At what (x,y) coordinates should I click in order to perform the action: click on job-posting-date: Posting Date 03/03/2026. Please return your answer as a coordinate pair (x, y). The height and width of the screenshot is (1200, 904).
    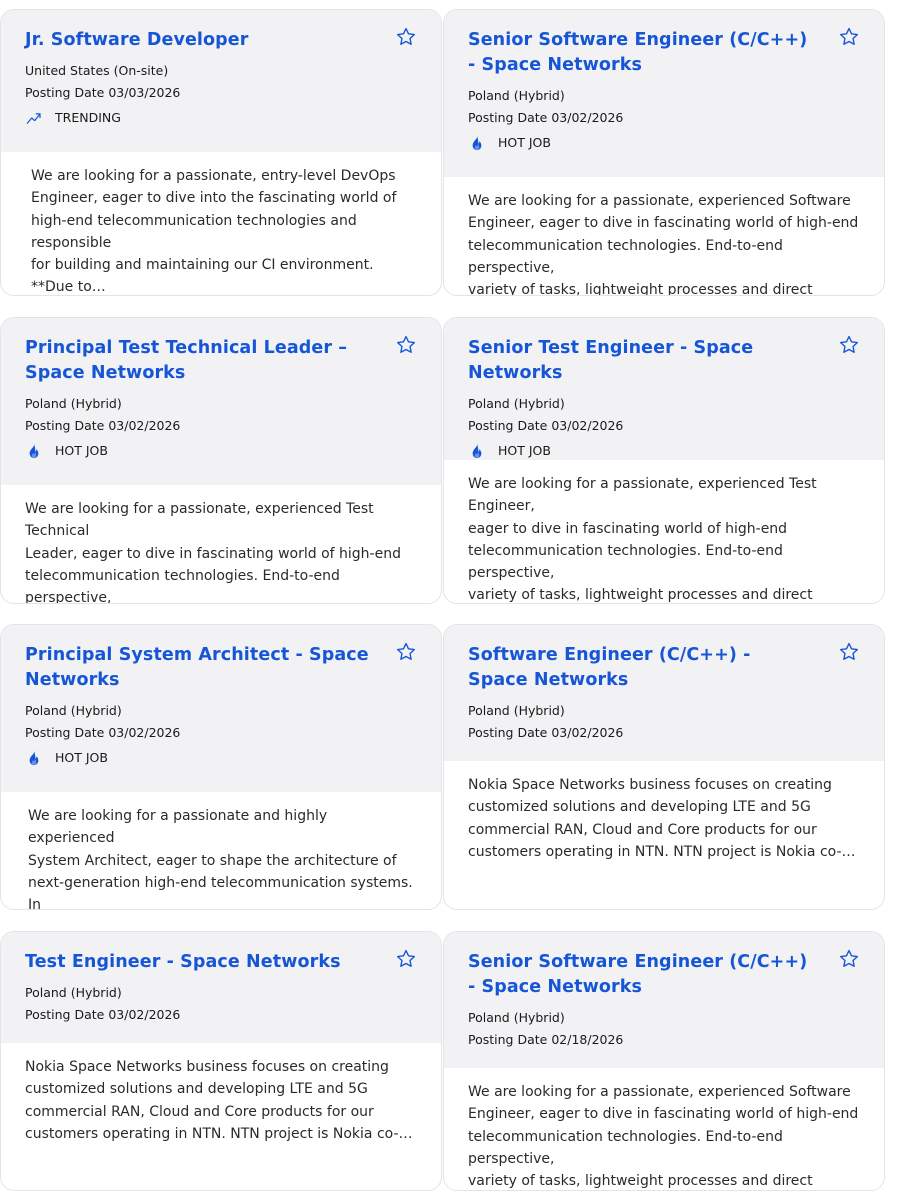
    Looking at the image, I should click on (103, 92).